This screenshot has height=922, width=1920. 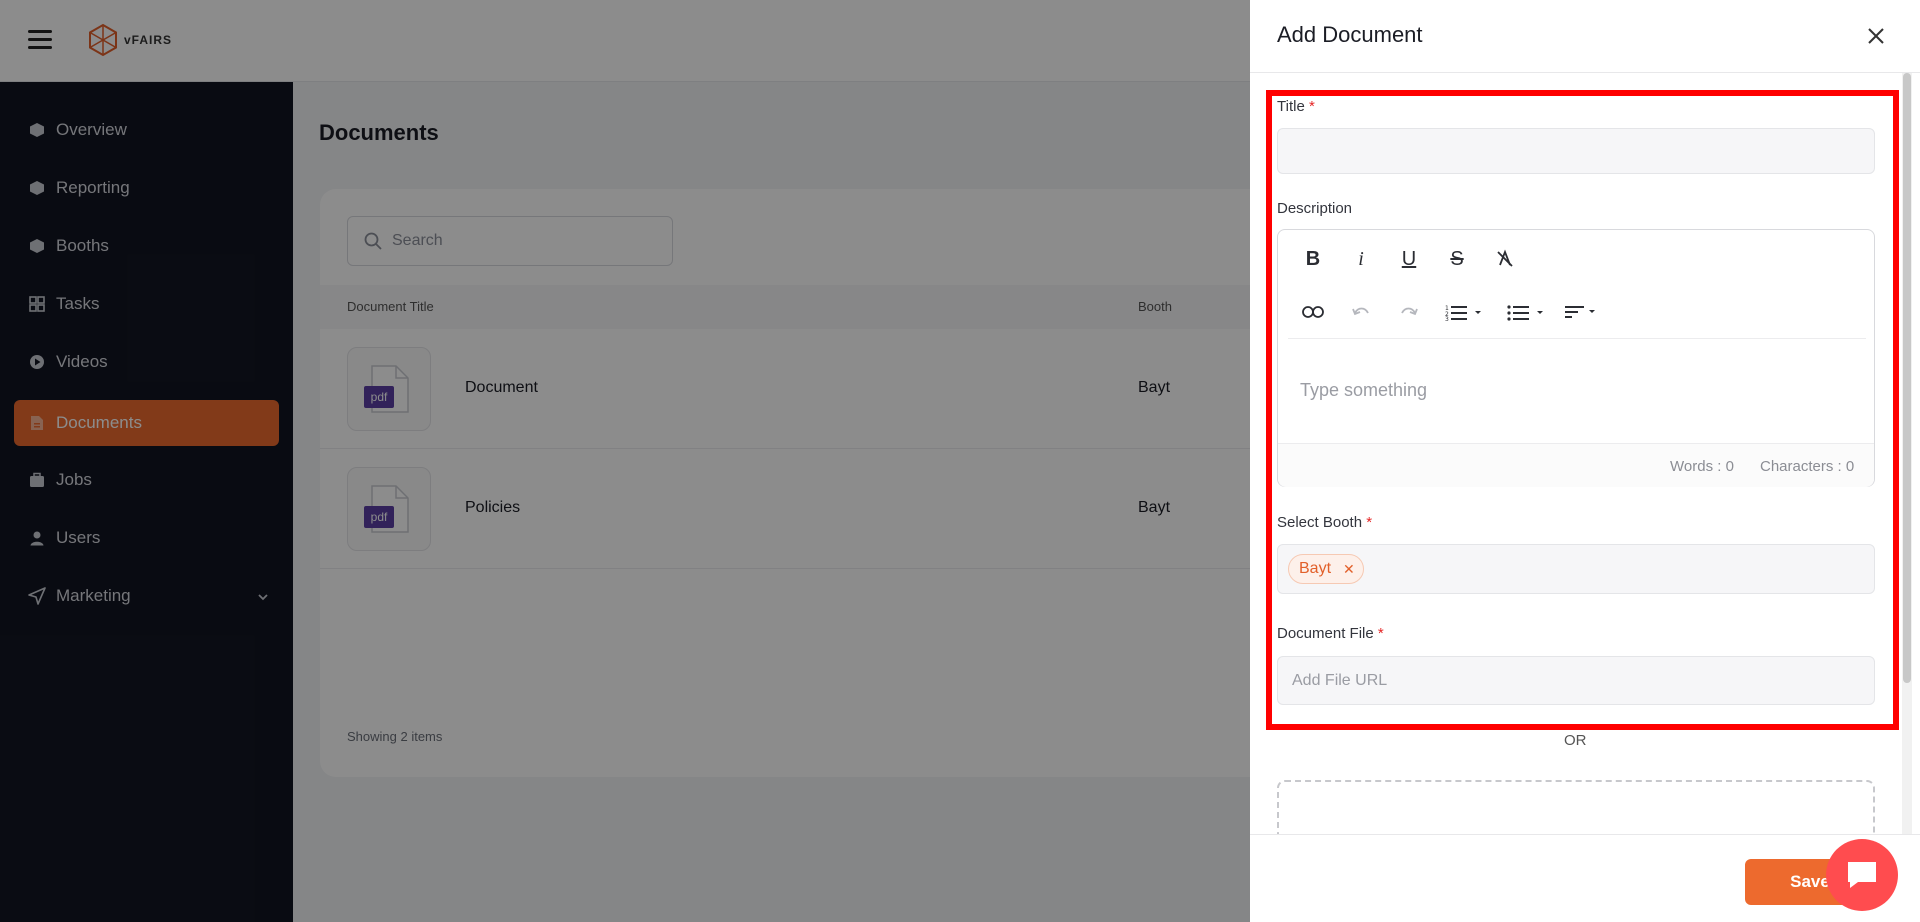 I want to click on file-dropzone, so click(x=1576, y=810).